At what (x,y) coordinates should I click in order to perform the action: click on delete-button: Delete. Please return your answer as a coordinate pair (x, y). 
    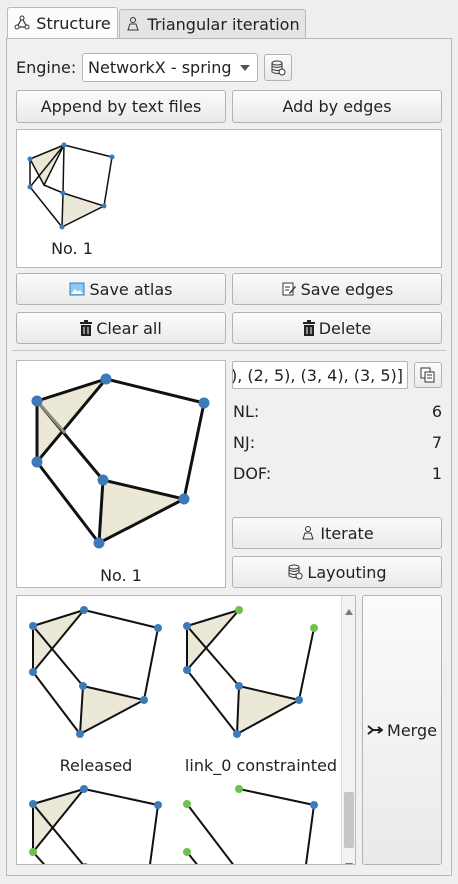
    Looking at the image, I should click on (337, 328).